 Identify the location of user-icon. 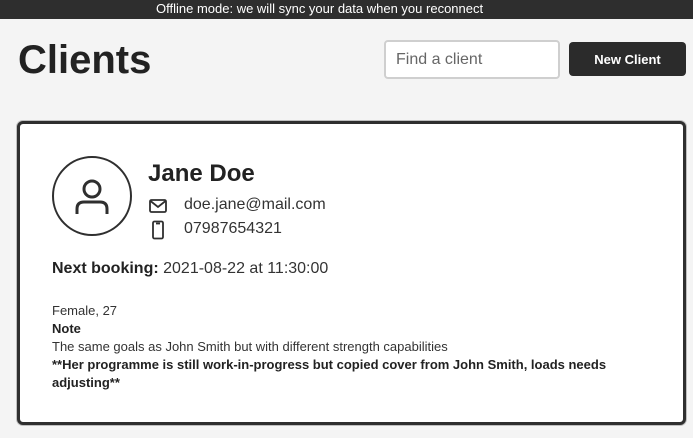
(92, 196).